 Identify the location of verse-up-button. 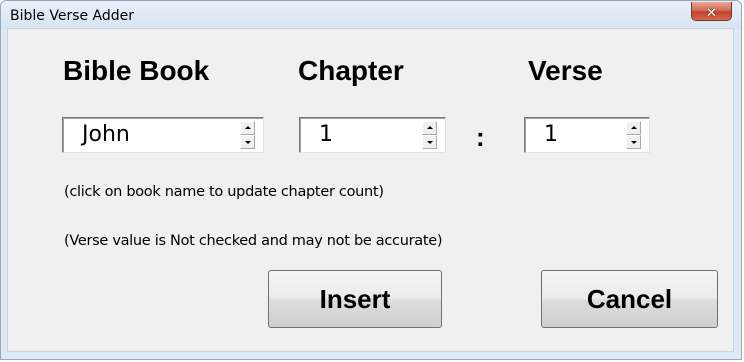
(633, 128).